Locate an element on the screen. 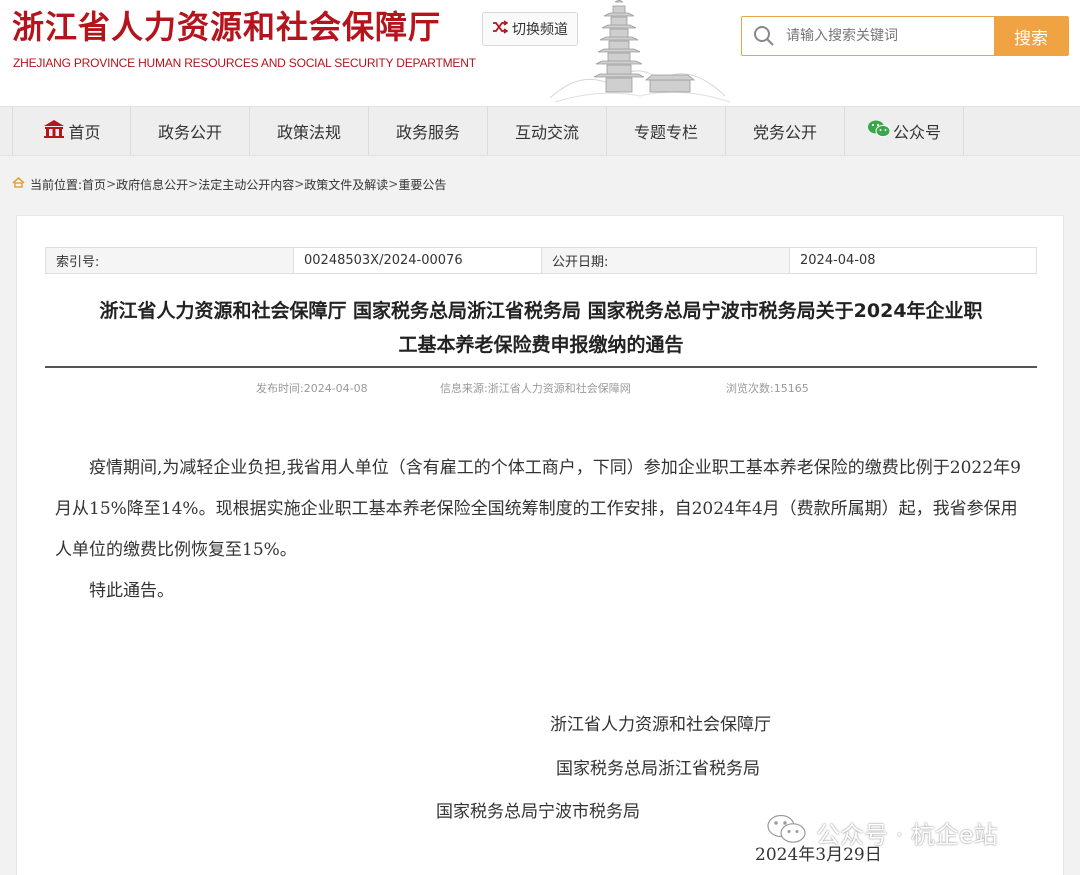 Image resolution: width=1080 pixels, height=875 pixels. nav-item-label: 首页 is located at coordinates (84, 132).